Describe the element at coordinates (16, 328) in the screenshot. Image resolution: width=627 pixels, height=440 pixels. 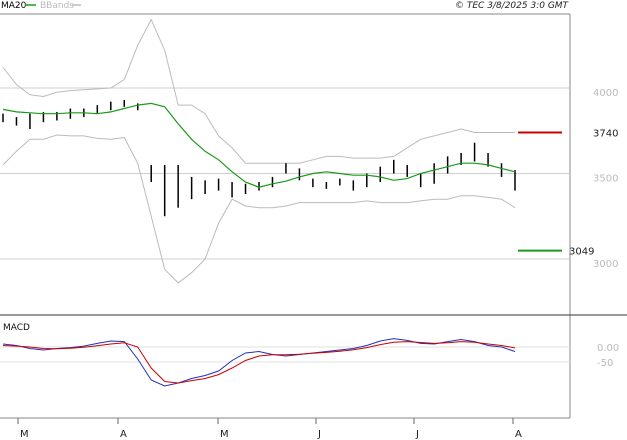
I see `macd-title: MACD` at that location.